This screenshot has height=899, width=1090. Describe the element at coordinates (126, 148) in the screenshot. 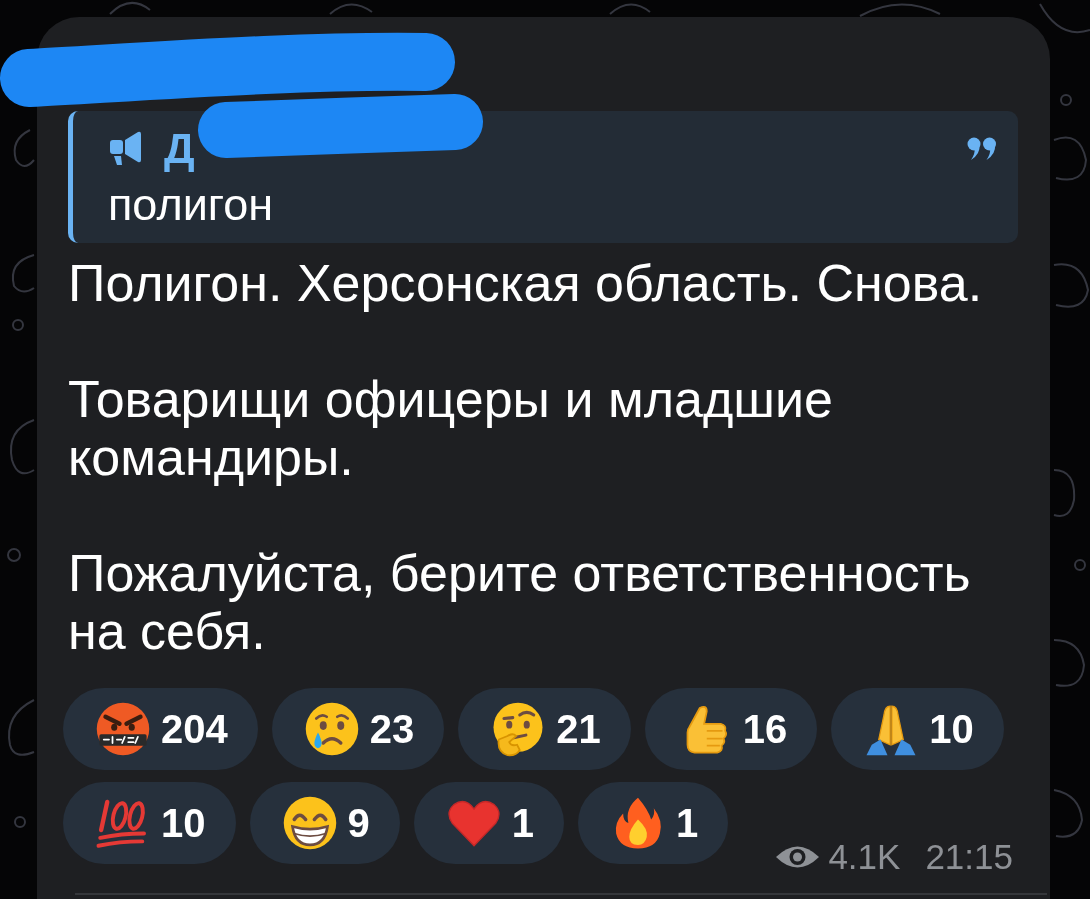

I see `megaphone-icon` at that location.